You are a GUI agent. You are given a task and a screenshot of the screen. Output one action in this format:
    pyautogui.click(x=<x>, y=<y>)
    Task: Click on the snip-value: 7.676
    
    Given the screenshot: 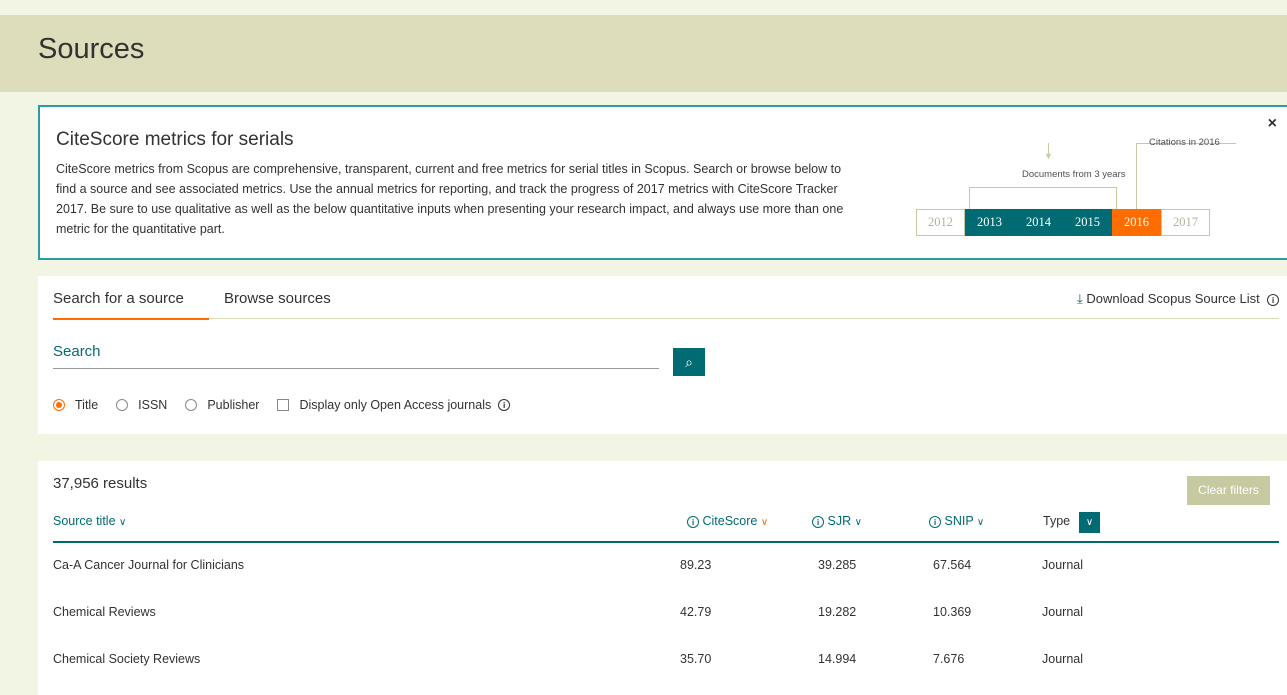 What is the action you would take?
    pyautogui.click(x=949, y=659)
    